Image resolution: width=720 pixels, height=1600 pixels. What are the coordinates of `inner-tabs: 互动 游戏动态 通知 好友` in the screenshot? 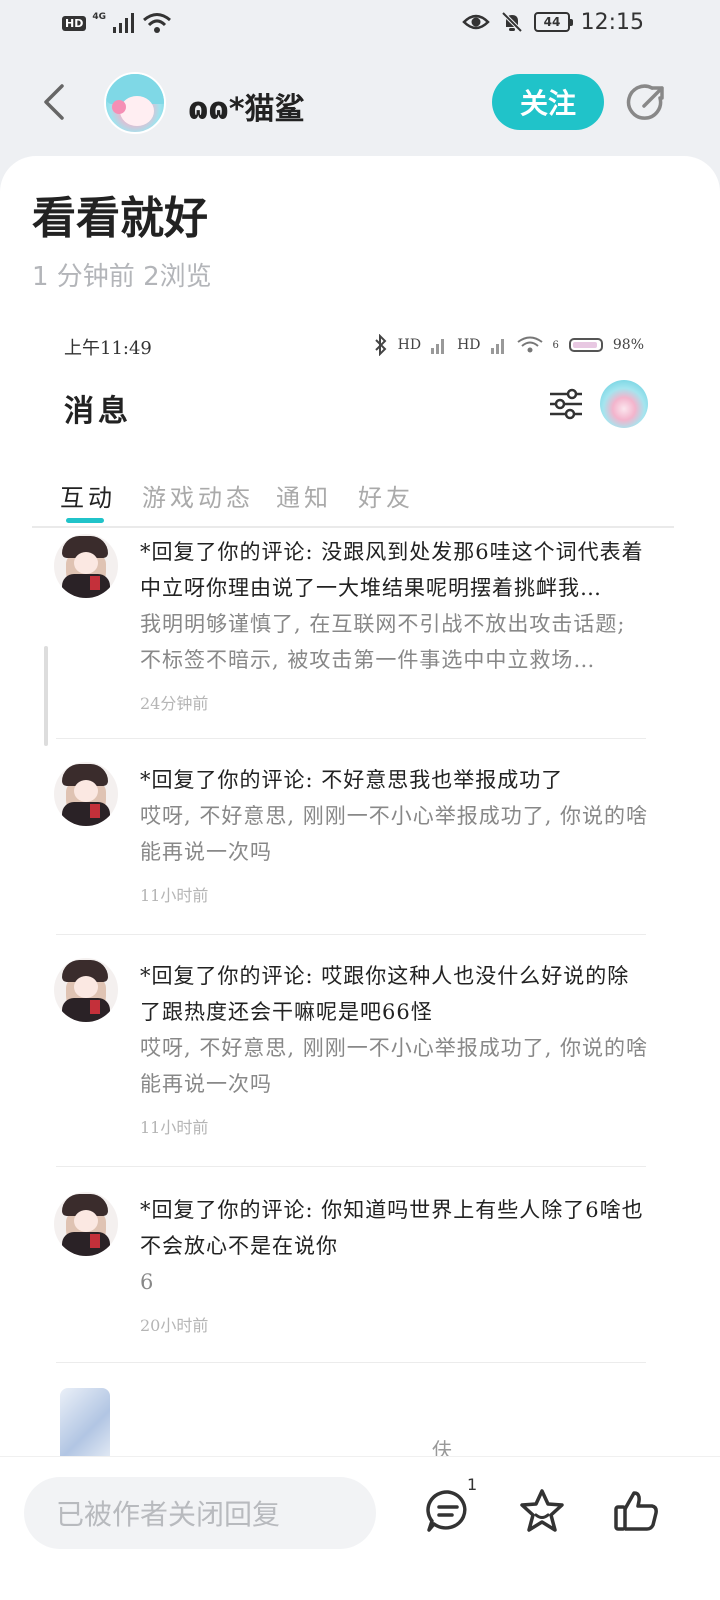 It's located at (353, 497).